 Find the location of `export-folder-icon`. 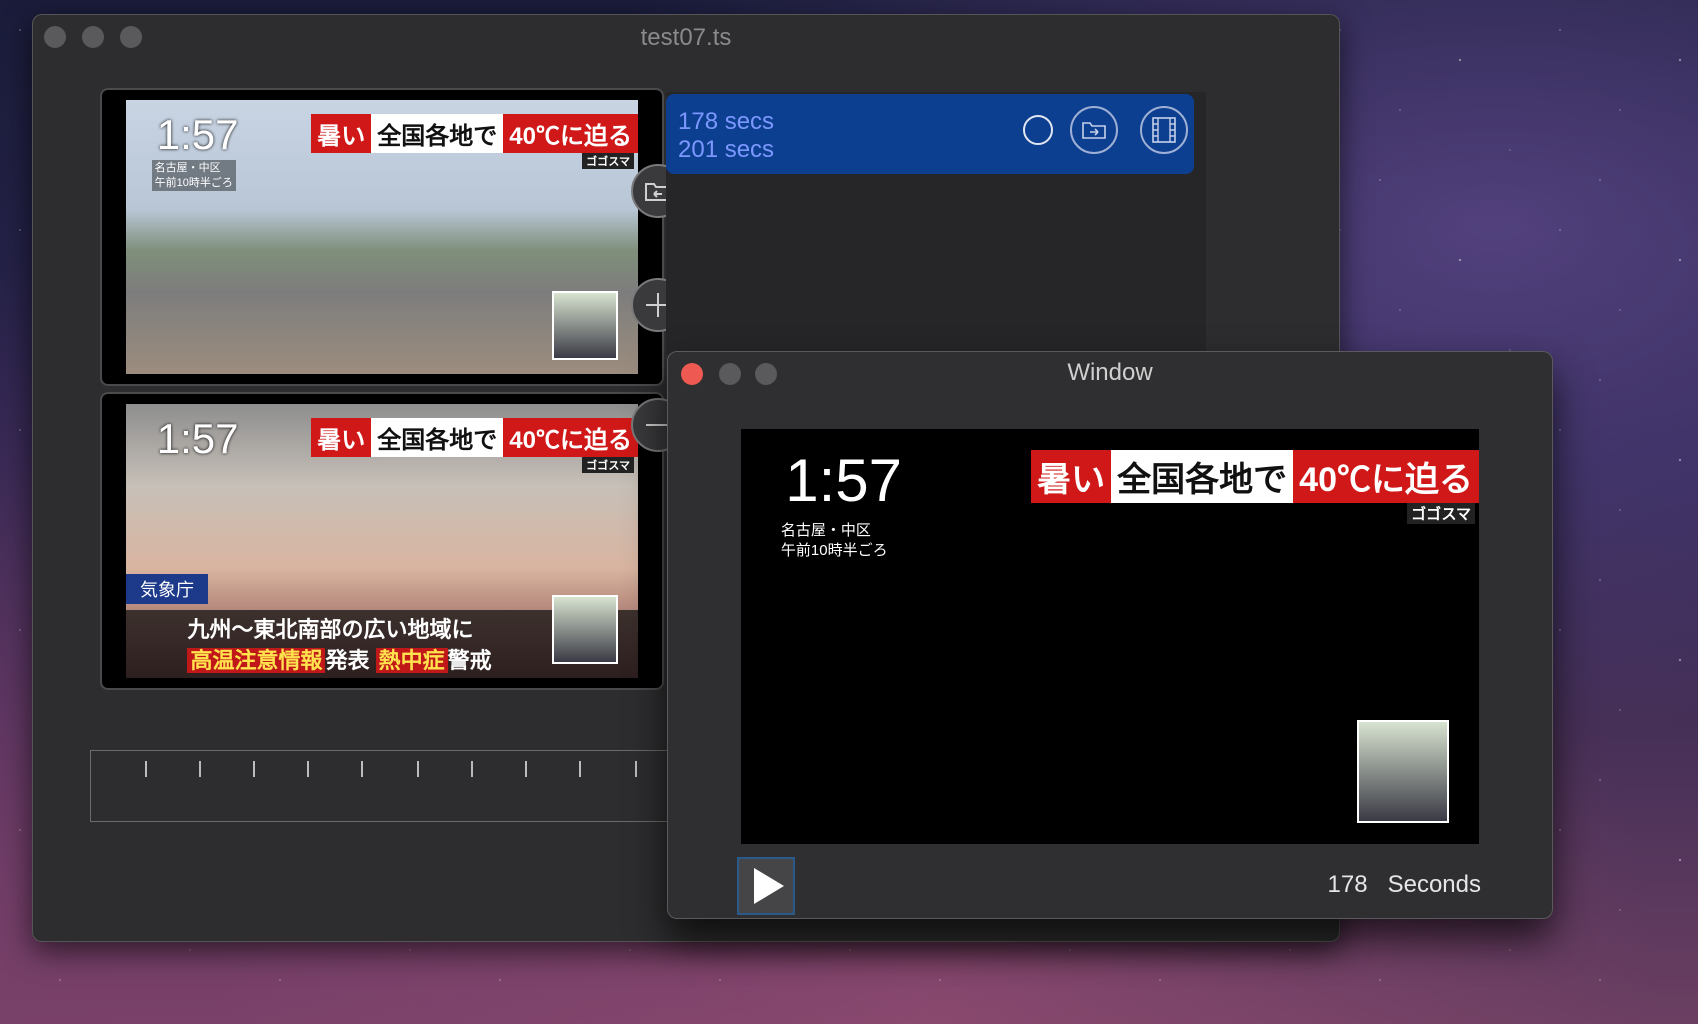

export-folder-icon is located at coordinates (1094, 130).